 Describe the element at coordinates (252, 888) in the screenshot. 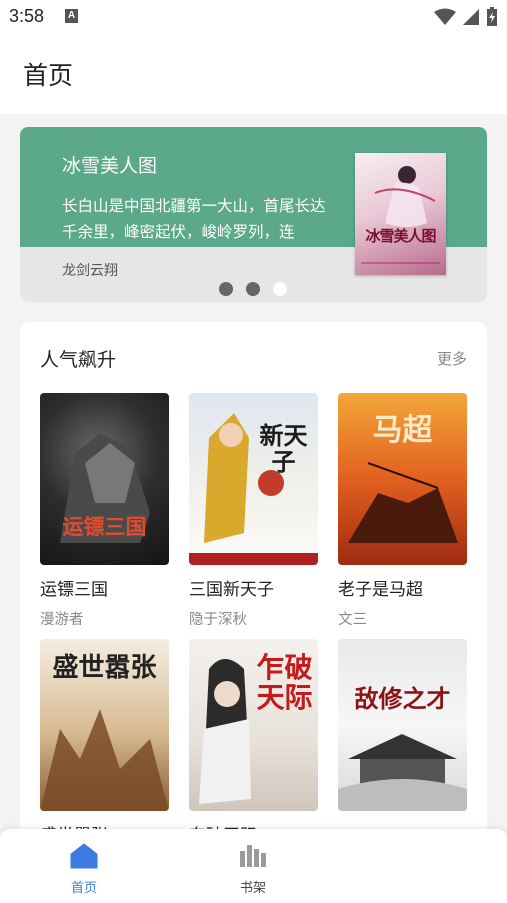

I see `nav-item-label: 书架` at that location.